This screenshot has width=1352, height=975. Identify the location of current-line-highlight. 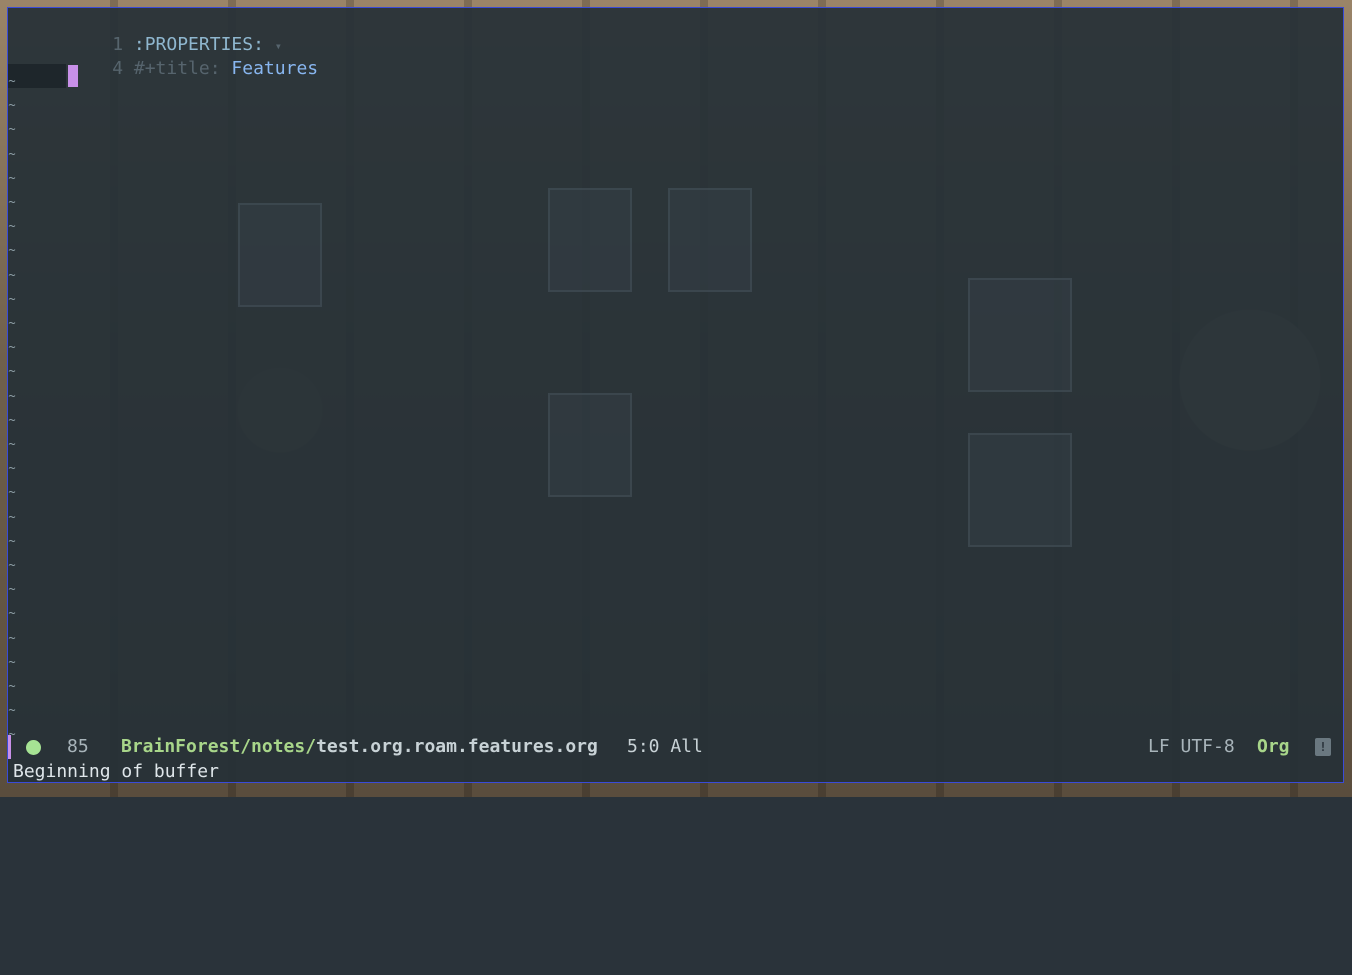
(37, 76).